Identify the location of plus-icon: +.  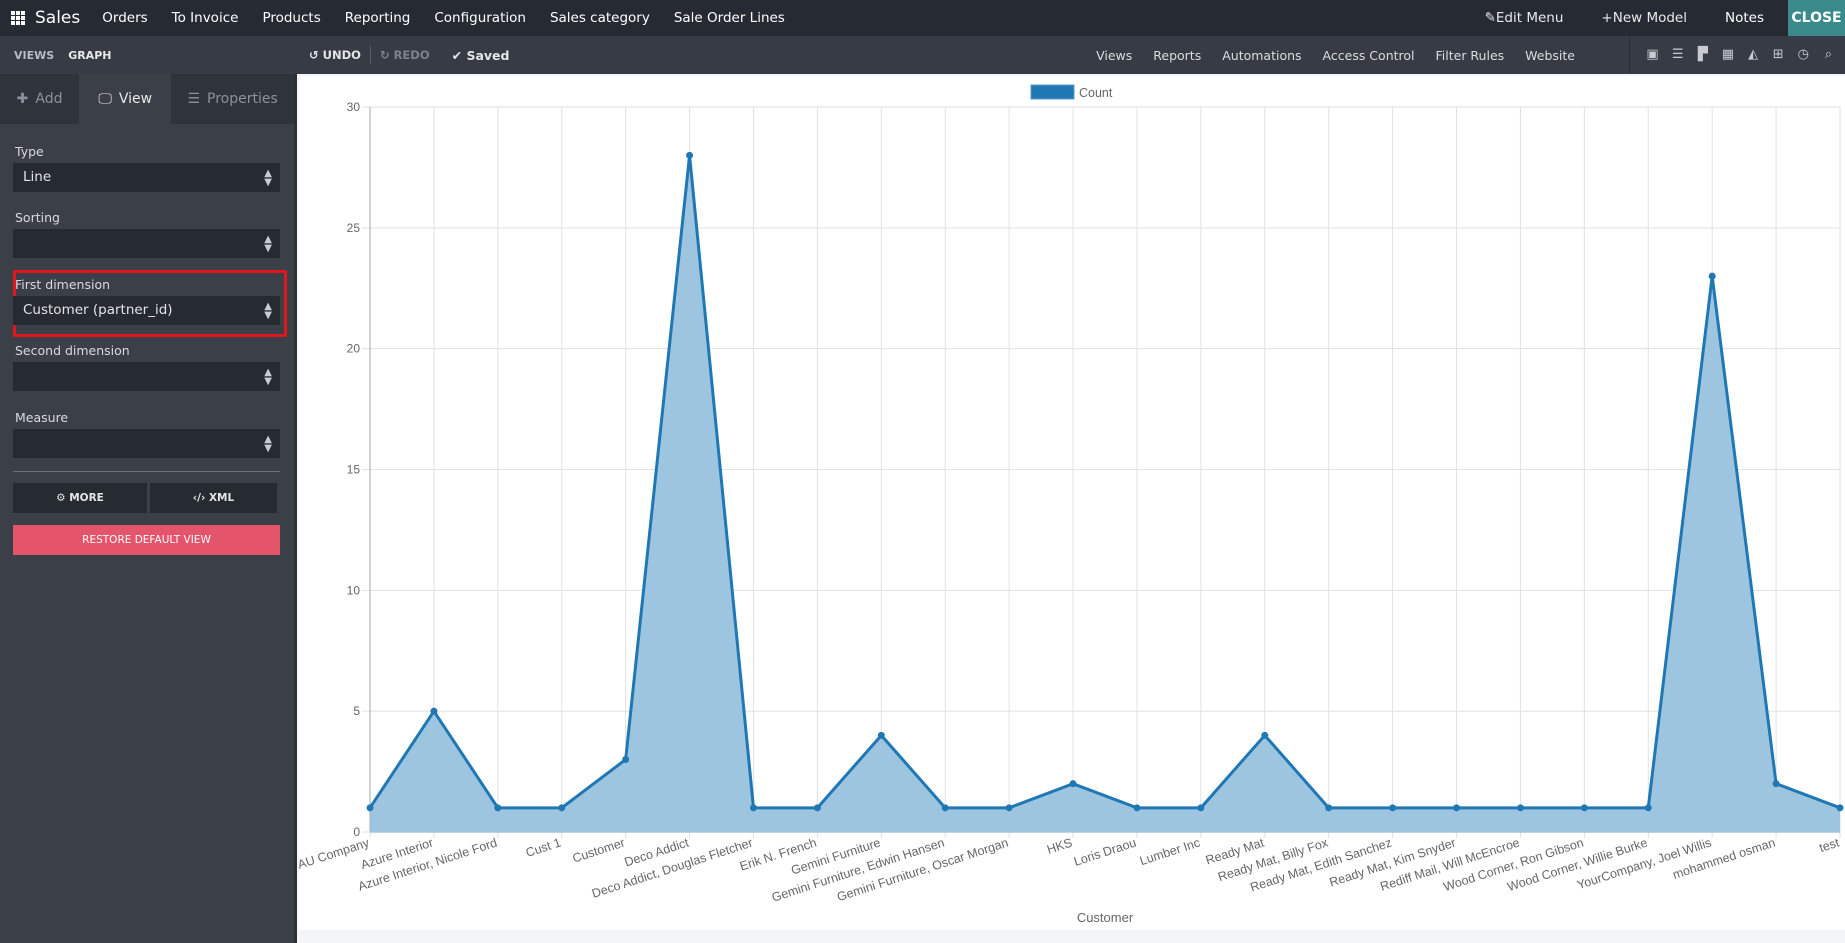
(1607, 18).